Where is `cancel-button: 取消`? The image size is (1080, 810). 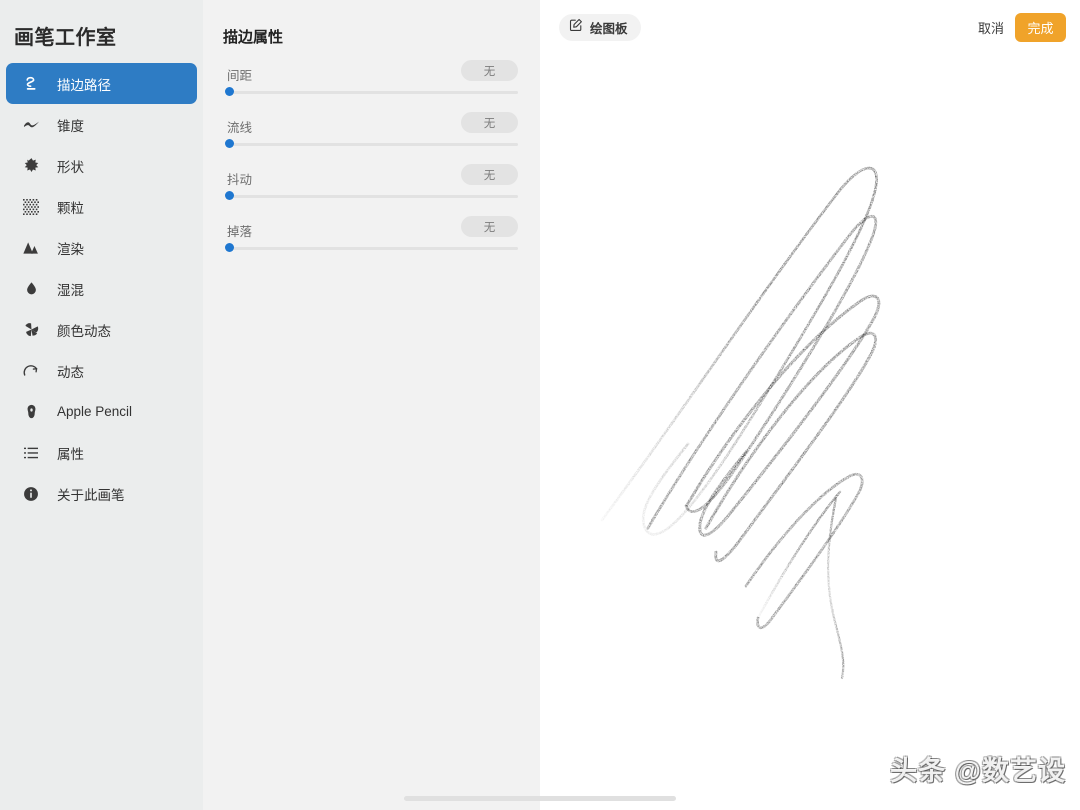
cancel-button: 取消 is located at coordinates (991, 27).